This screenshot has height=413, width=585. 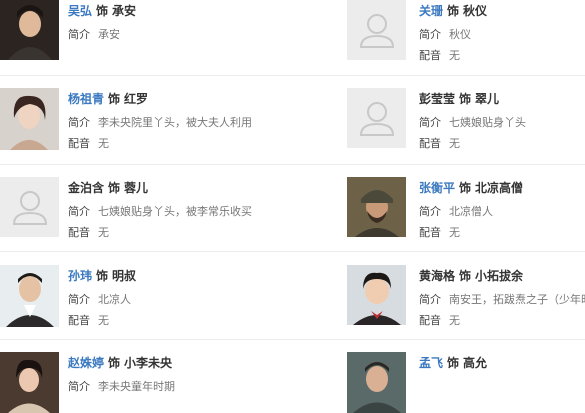 I want to click on intro-text: 承安, so click(x=109, y=34).